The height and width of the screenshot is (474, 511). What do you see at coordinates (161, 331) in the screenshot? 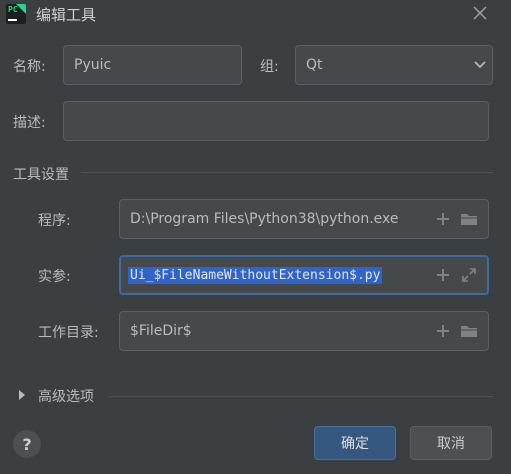
I see `working-directory-input-value: $FileDir$` at bounding box center [161, 331].